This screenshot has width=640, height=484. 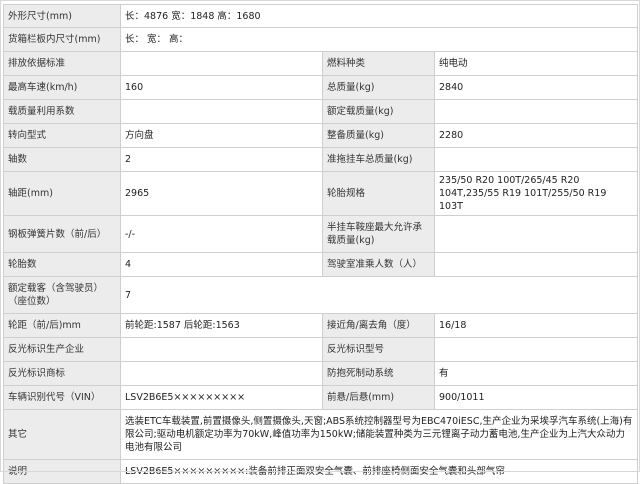 I want to click on table-row: 外形尺寸(mm) 长：4876 宽：1848 高：1680, so click(x=321, y=16).